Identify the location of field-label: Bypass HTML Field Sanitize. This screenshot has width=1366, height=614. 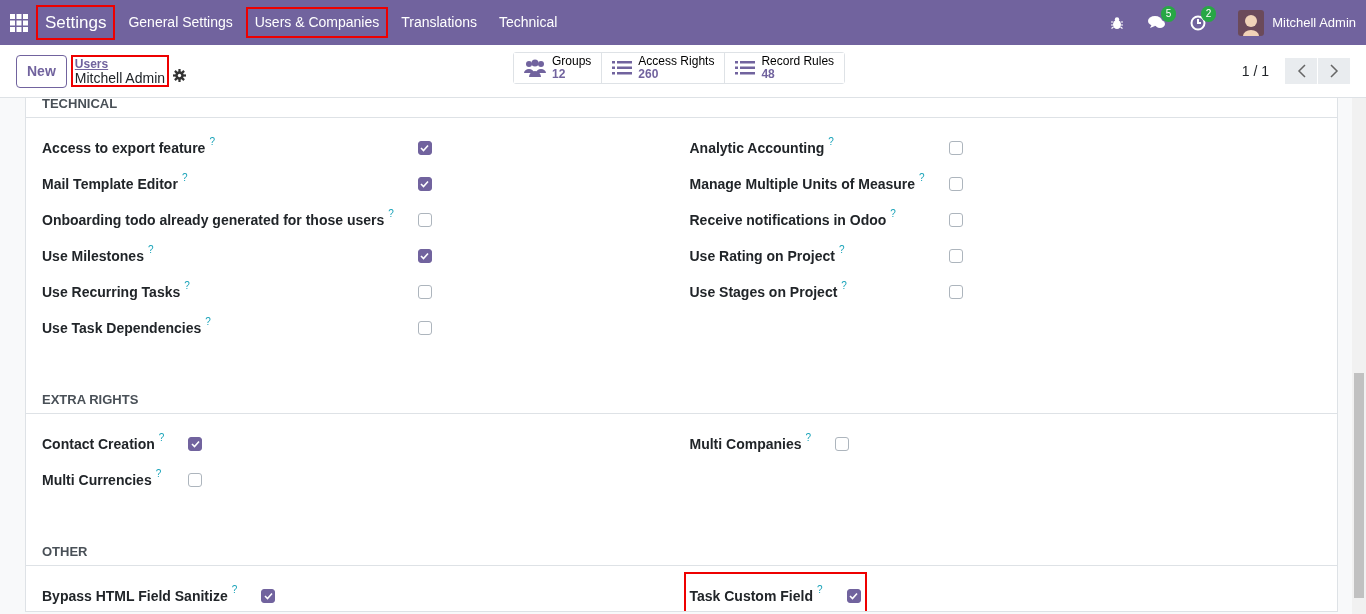
(135, 596).